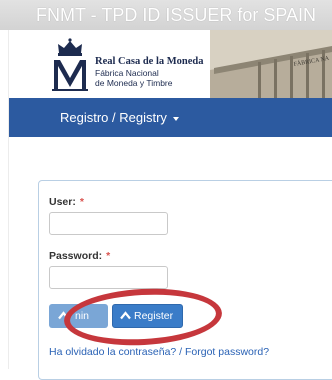 The width and height of the screenshot is (332, 380). Describe the element at coordinates (76, 256) in the screenshot. I see `password-label-text: Password:` at that location.